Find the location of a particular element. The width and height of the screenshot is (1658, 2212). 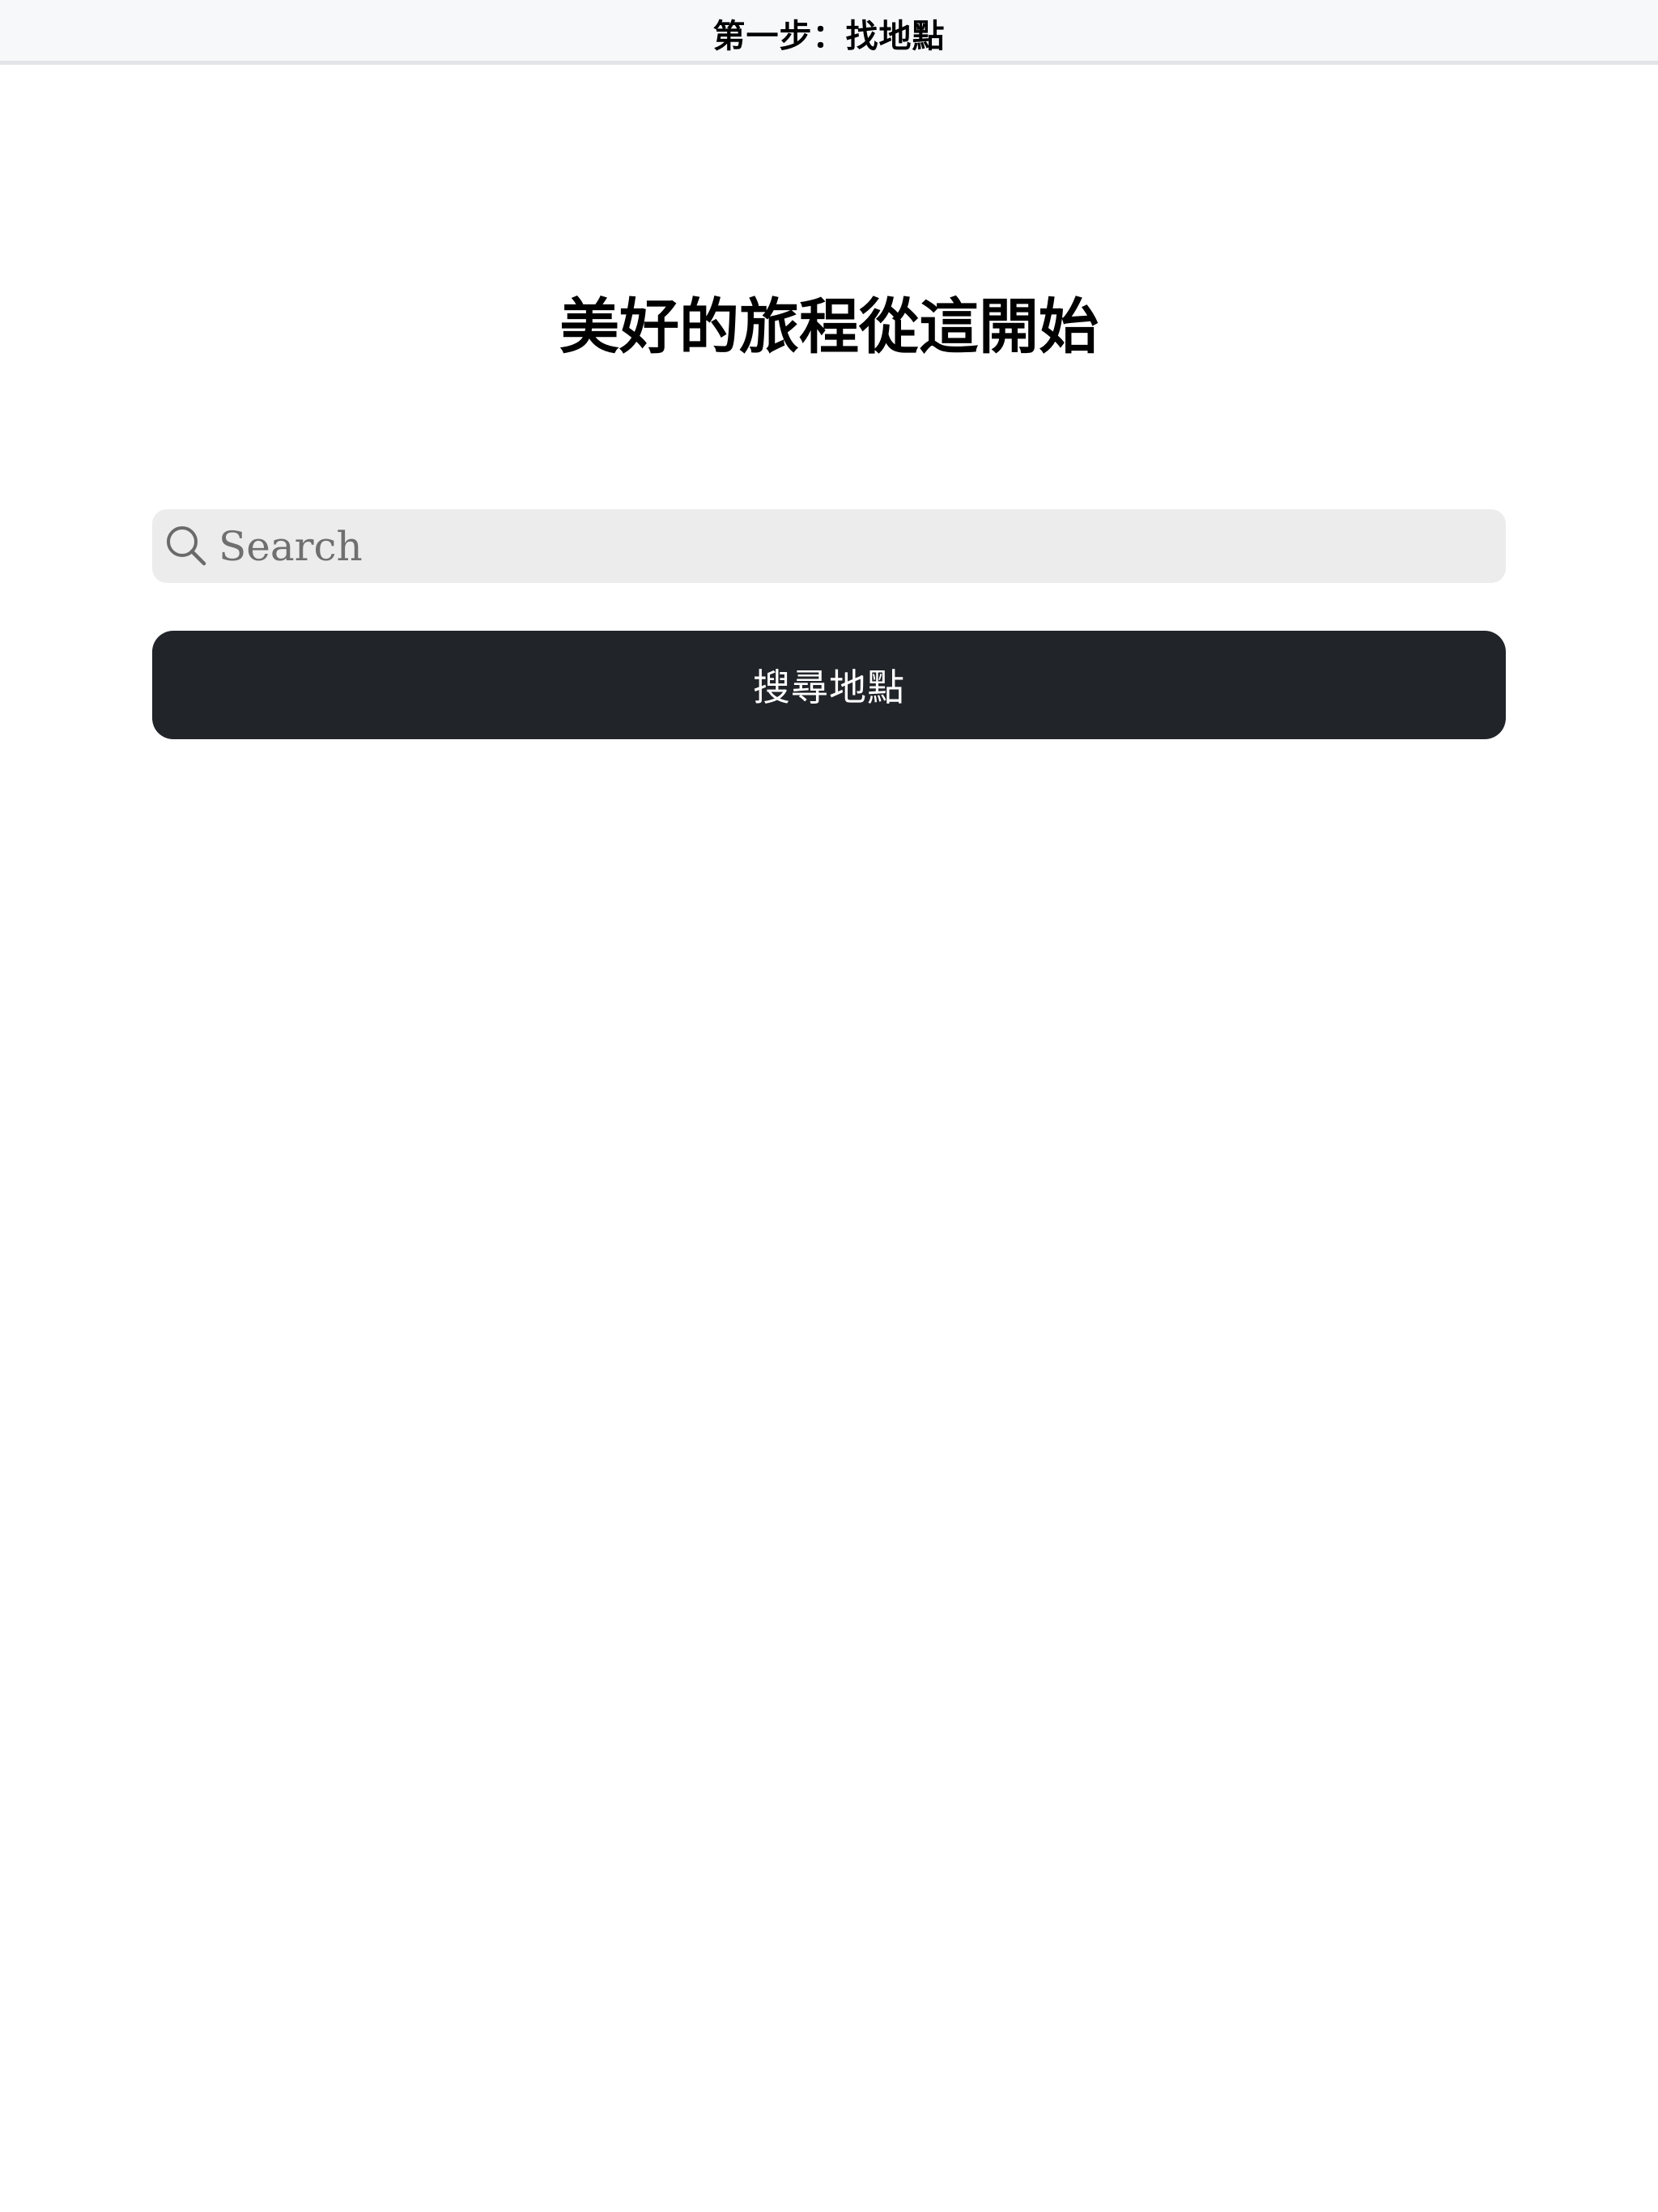

navigation-bar: 第一步：找地點 is located at coordinates (829, 32).